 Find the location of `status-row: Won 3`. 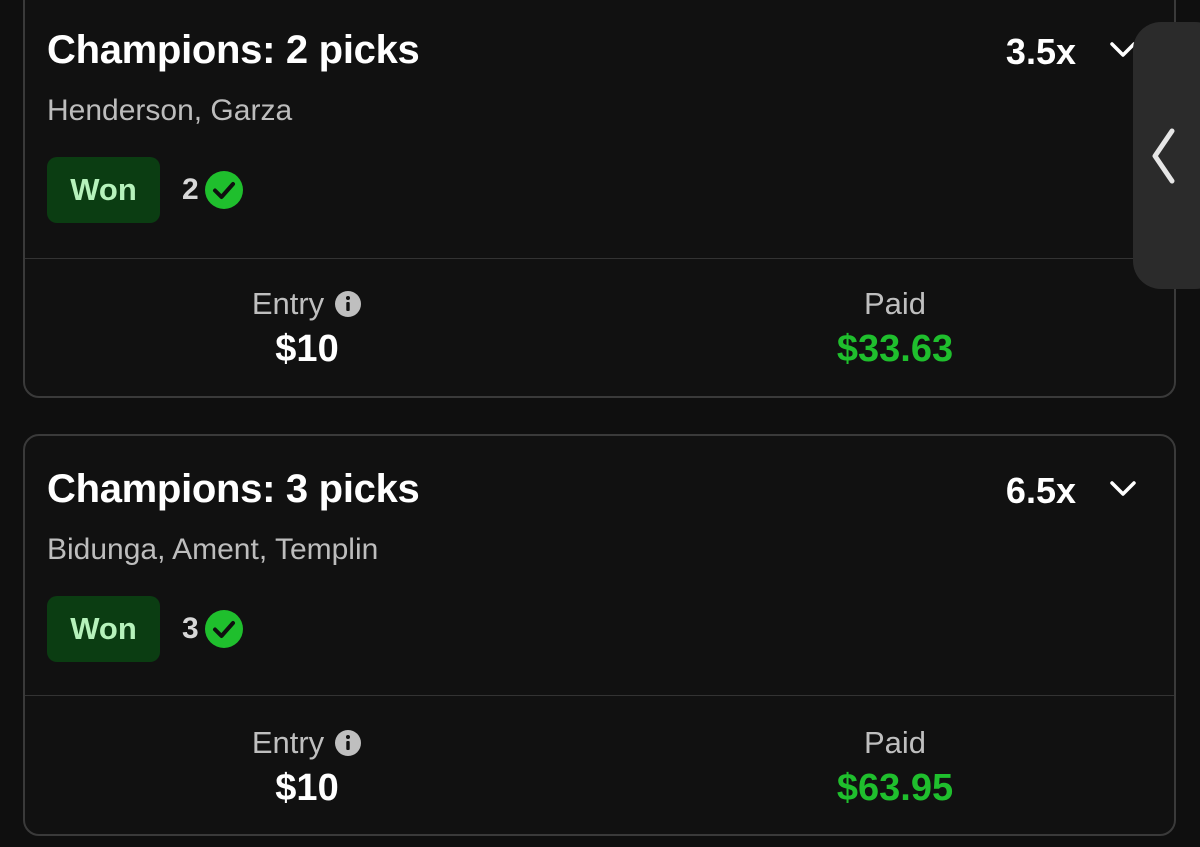

status-row: Won 3 is located at coordinates (145, 629).